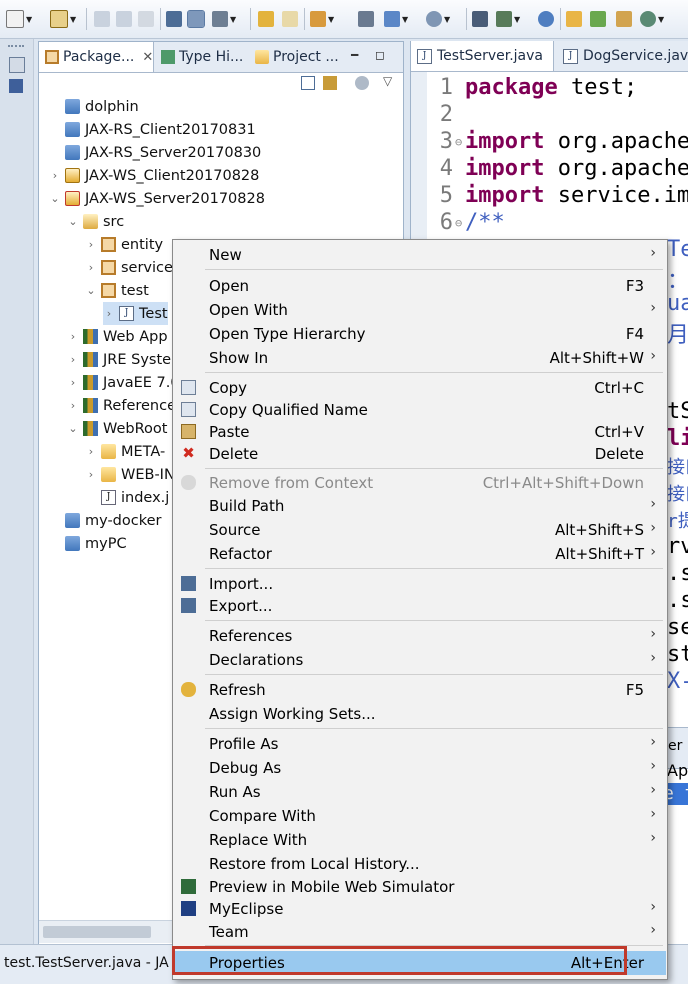 This screenshot has height=984, width=688. I want to click on close-icon: ✕, so click(147, 57).